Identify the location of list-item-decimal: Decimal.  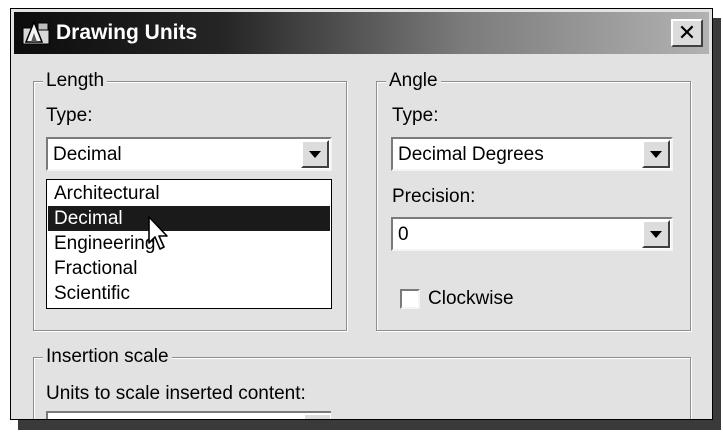
(189, 218).